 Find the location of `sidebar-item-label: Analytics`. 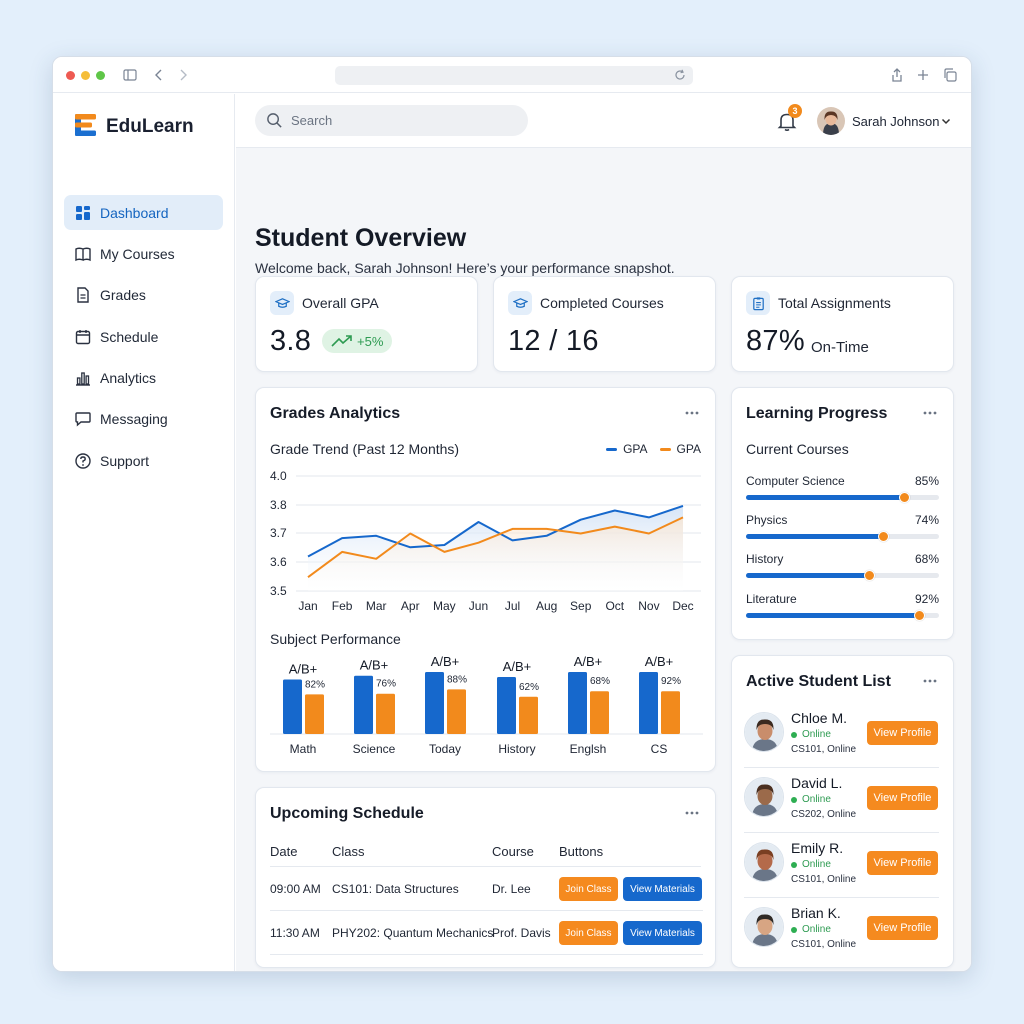

sidebar-item-label: Analytics is located at coordinates (128, 378).